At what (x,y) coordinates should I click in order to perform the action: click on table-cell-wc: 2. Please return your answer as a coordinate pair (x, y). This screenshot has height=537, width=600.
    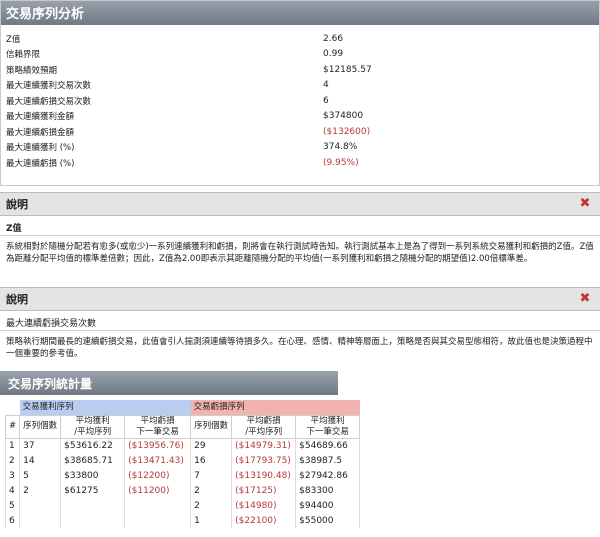
    Looking at the image, I should click on (40, 490).